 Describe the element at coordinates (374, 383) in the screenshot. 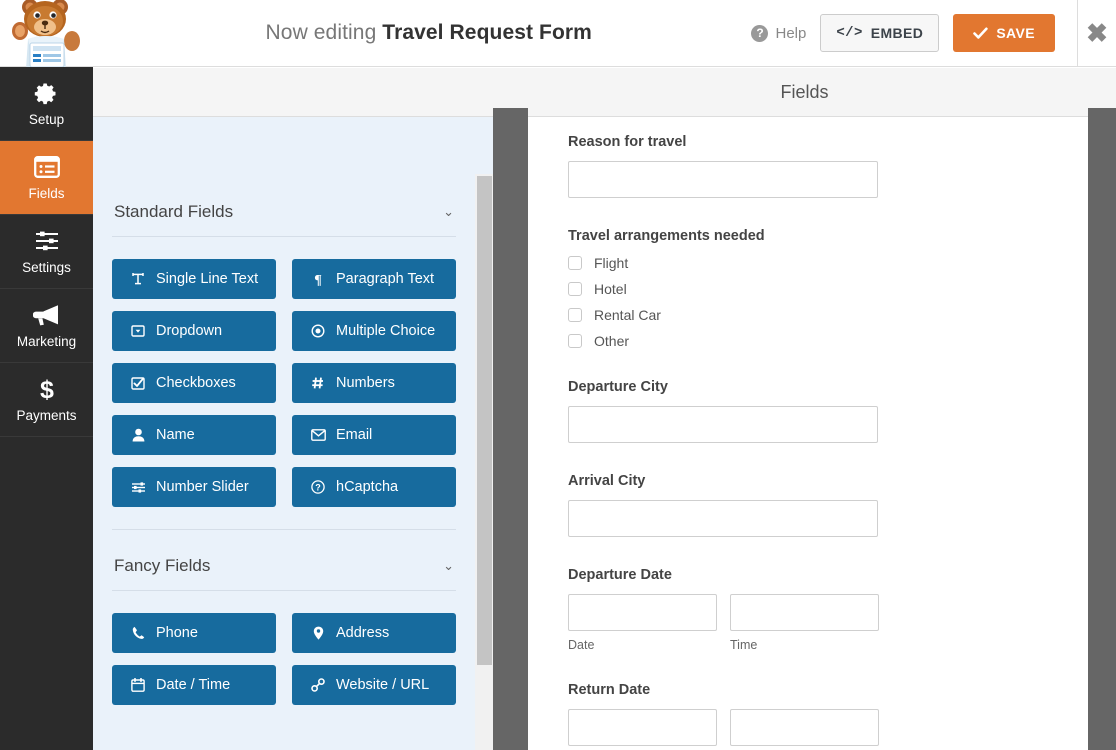

I see `field-button-numbers: Numbers` at that location.